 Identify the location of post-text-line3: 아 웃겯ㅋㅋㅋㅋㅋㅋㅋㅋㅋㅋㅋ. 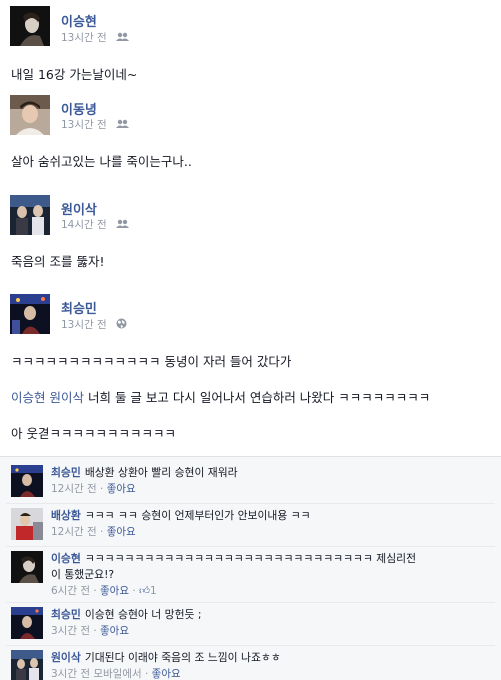
(93, 433).